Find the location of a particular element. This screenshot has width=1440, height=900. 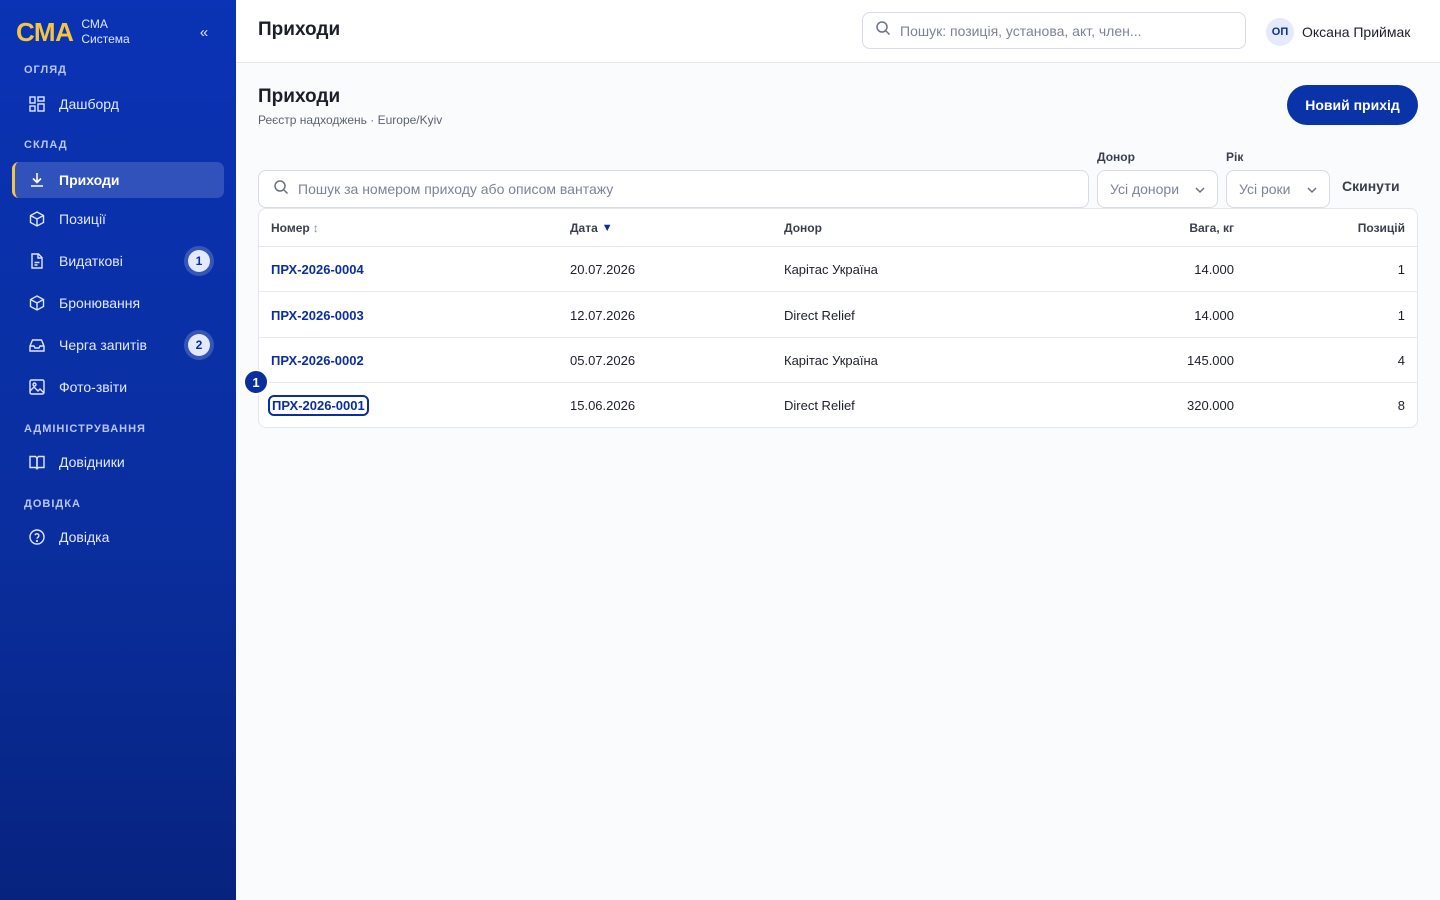

column-header-number: Номер ↕ is located at coordinates (295, 228).